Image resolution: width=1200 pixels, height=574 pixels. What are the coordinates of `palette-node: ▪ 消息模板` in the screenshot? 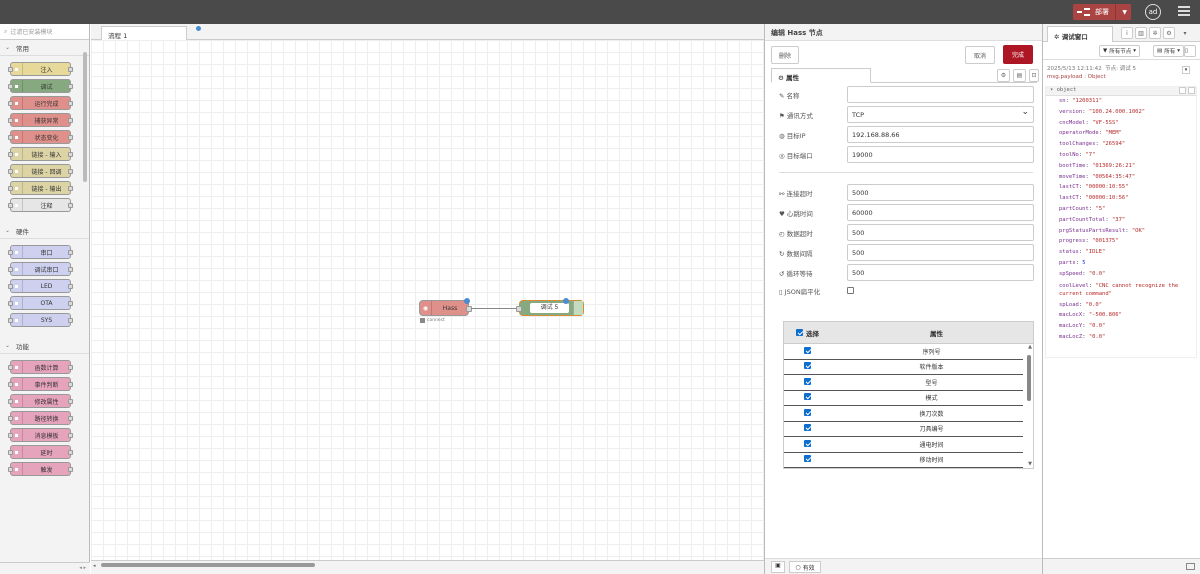 It's located at (40, 435).